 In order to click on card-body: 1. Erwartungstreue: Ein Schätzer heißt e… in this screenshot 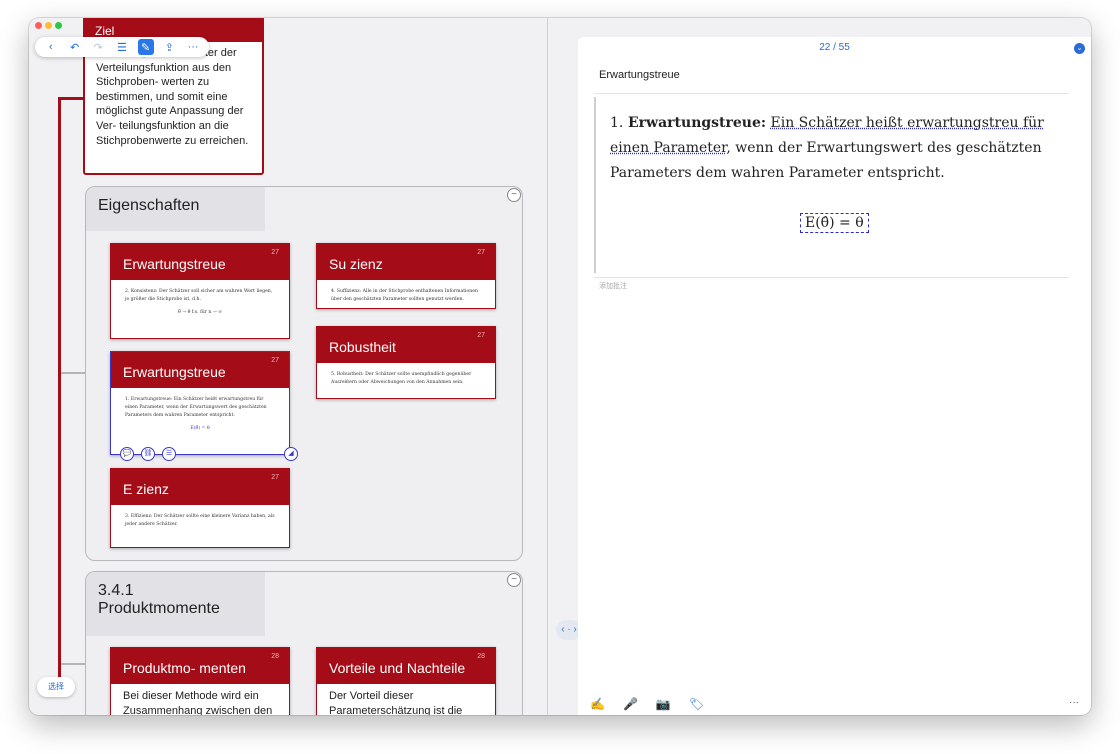, I will do `click(196, 407)`.